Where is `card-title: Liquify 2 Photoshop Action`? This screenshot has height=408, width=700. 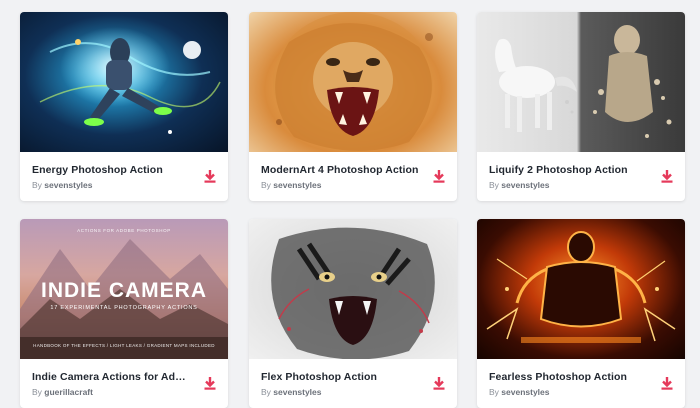 card-title: Liquify 2 Photoshop Action is located at coordinates (569, 170).